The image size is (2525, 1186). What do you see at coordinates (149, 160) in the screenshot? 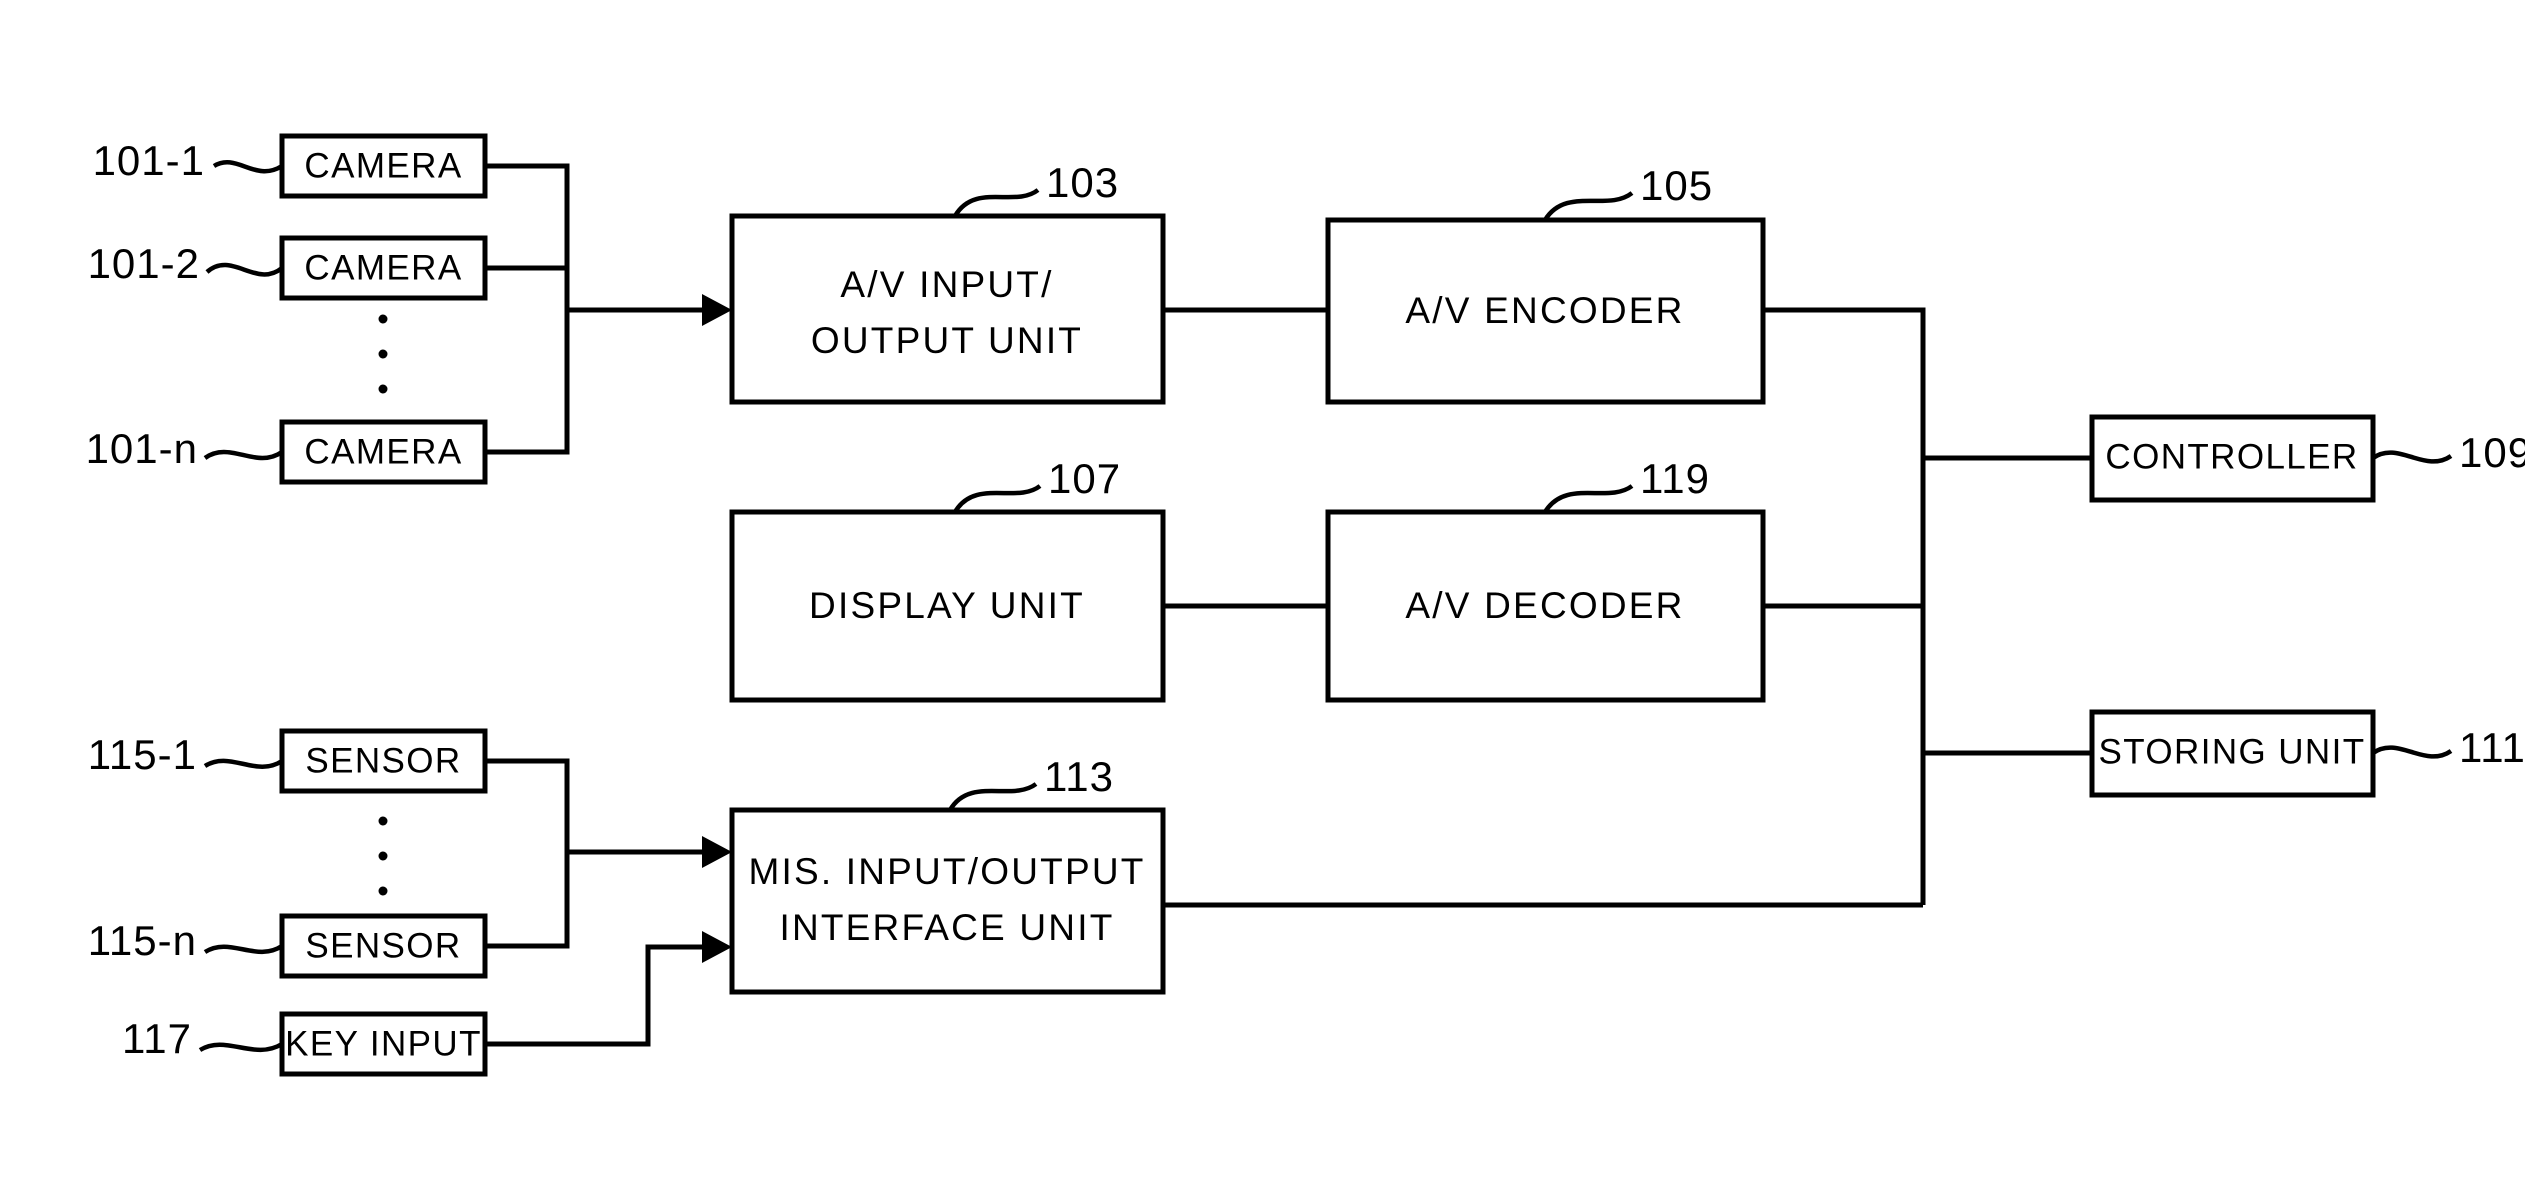
I see `ref-number-101-1: 101-1` at bounding box center [149, 160].